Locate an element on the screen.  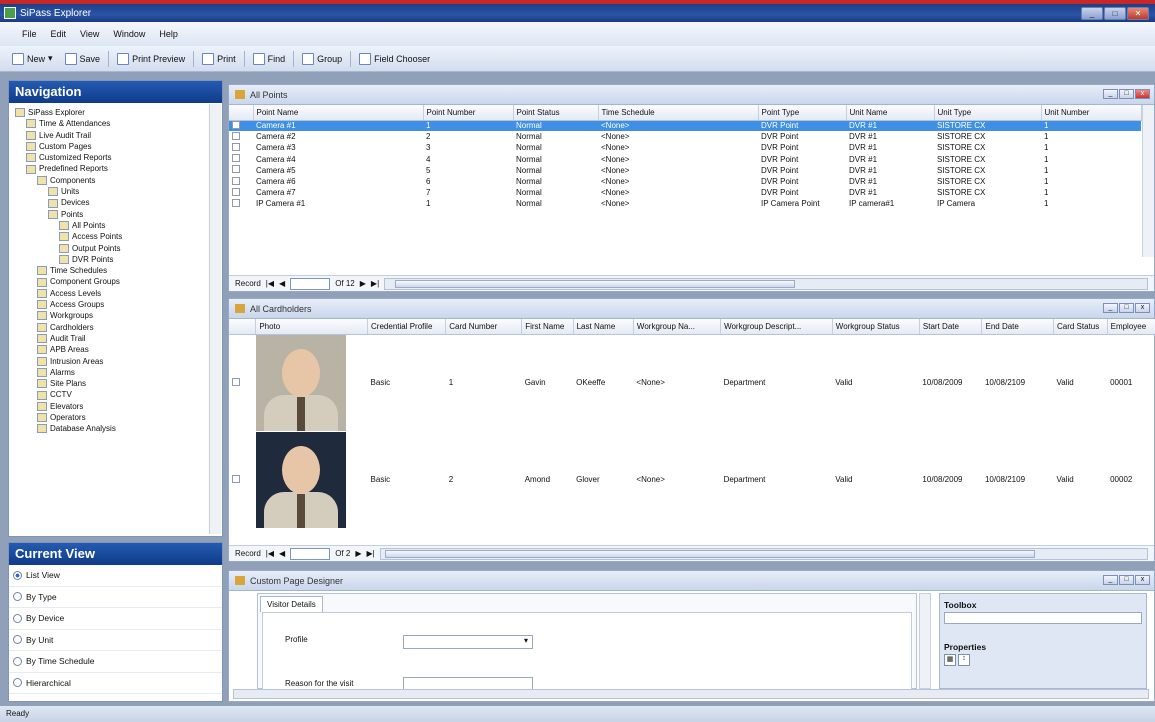
nav-tree-item: Access Points is located at coordinates (116, 236).